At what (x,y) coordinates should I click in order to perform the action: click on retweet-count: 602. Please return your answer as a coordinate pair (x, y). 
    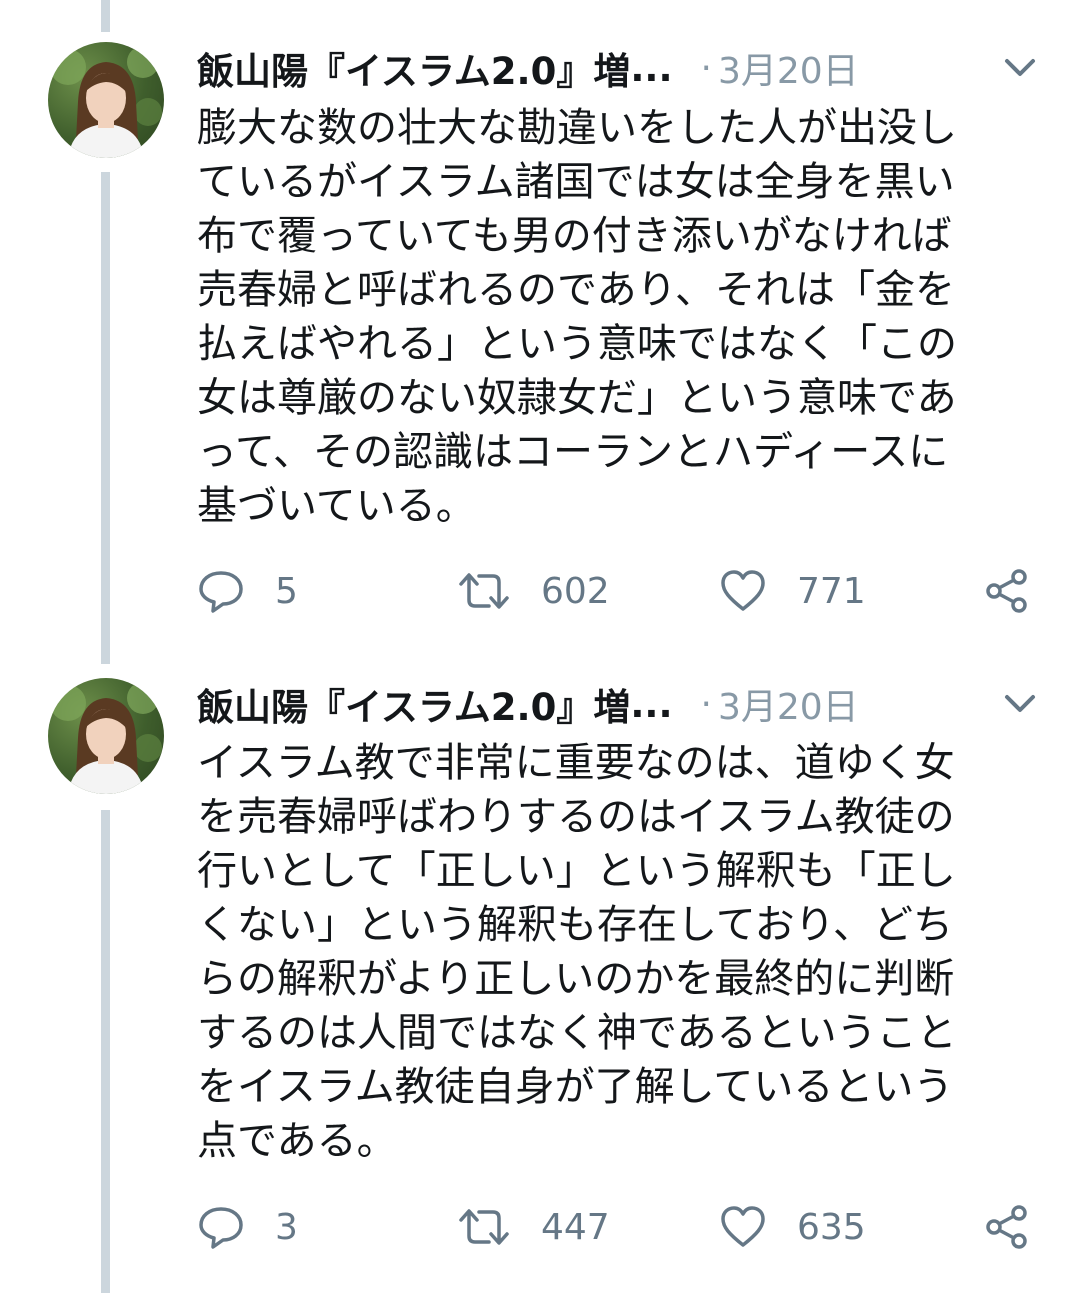
    Looking at the image, I should click on (575, 591).